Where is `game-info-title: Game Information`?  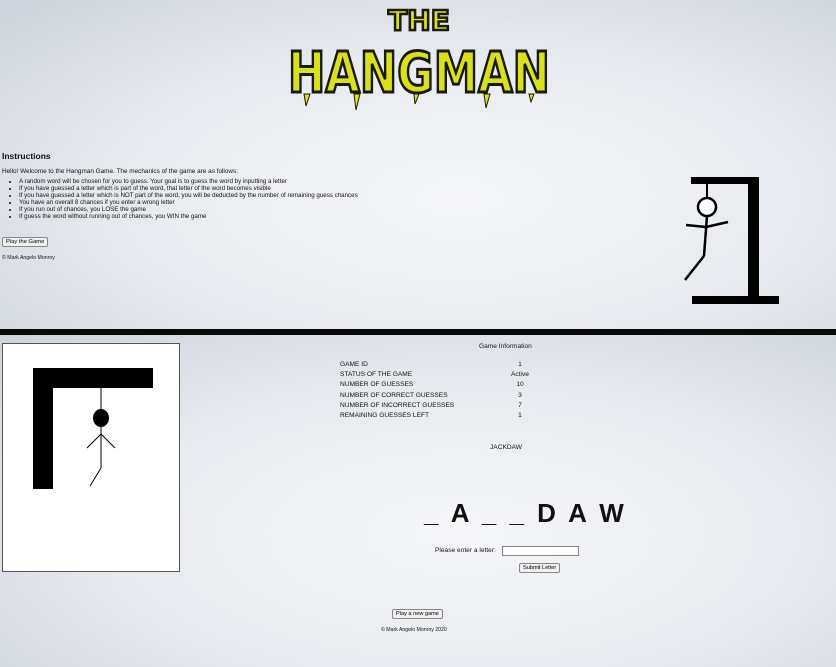
game-info-title: Game Information is located at coordinates (505, 346).